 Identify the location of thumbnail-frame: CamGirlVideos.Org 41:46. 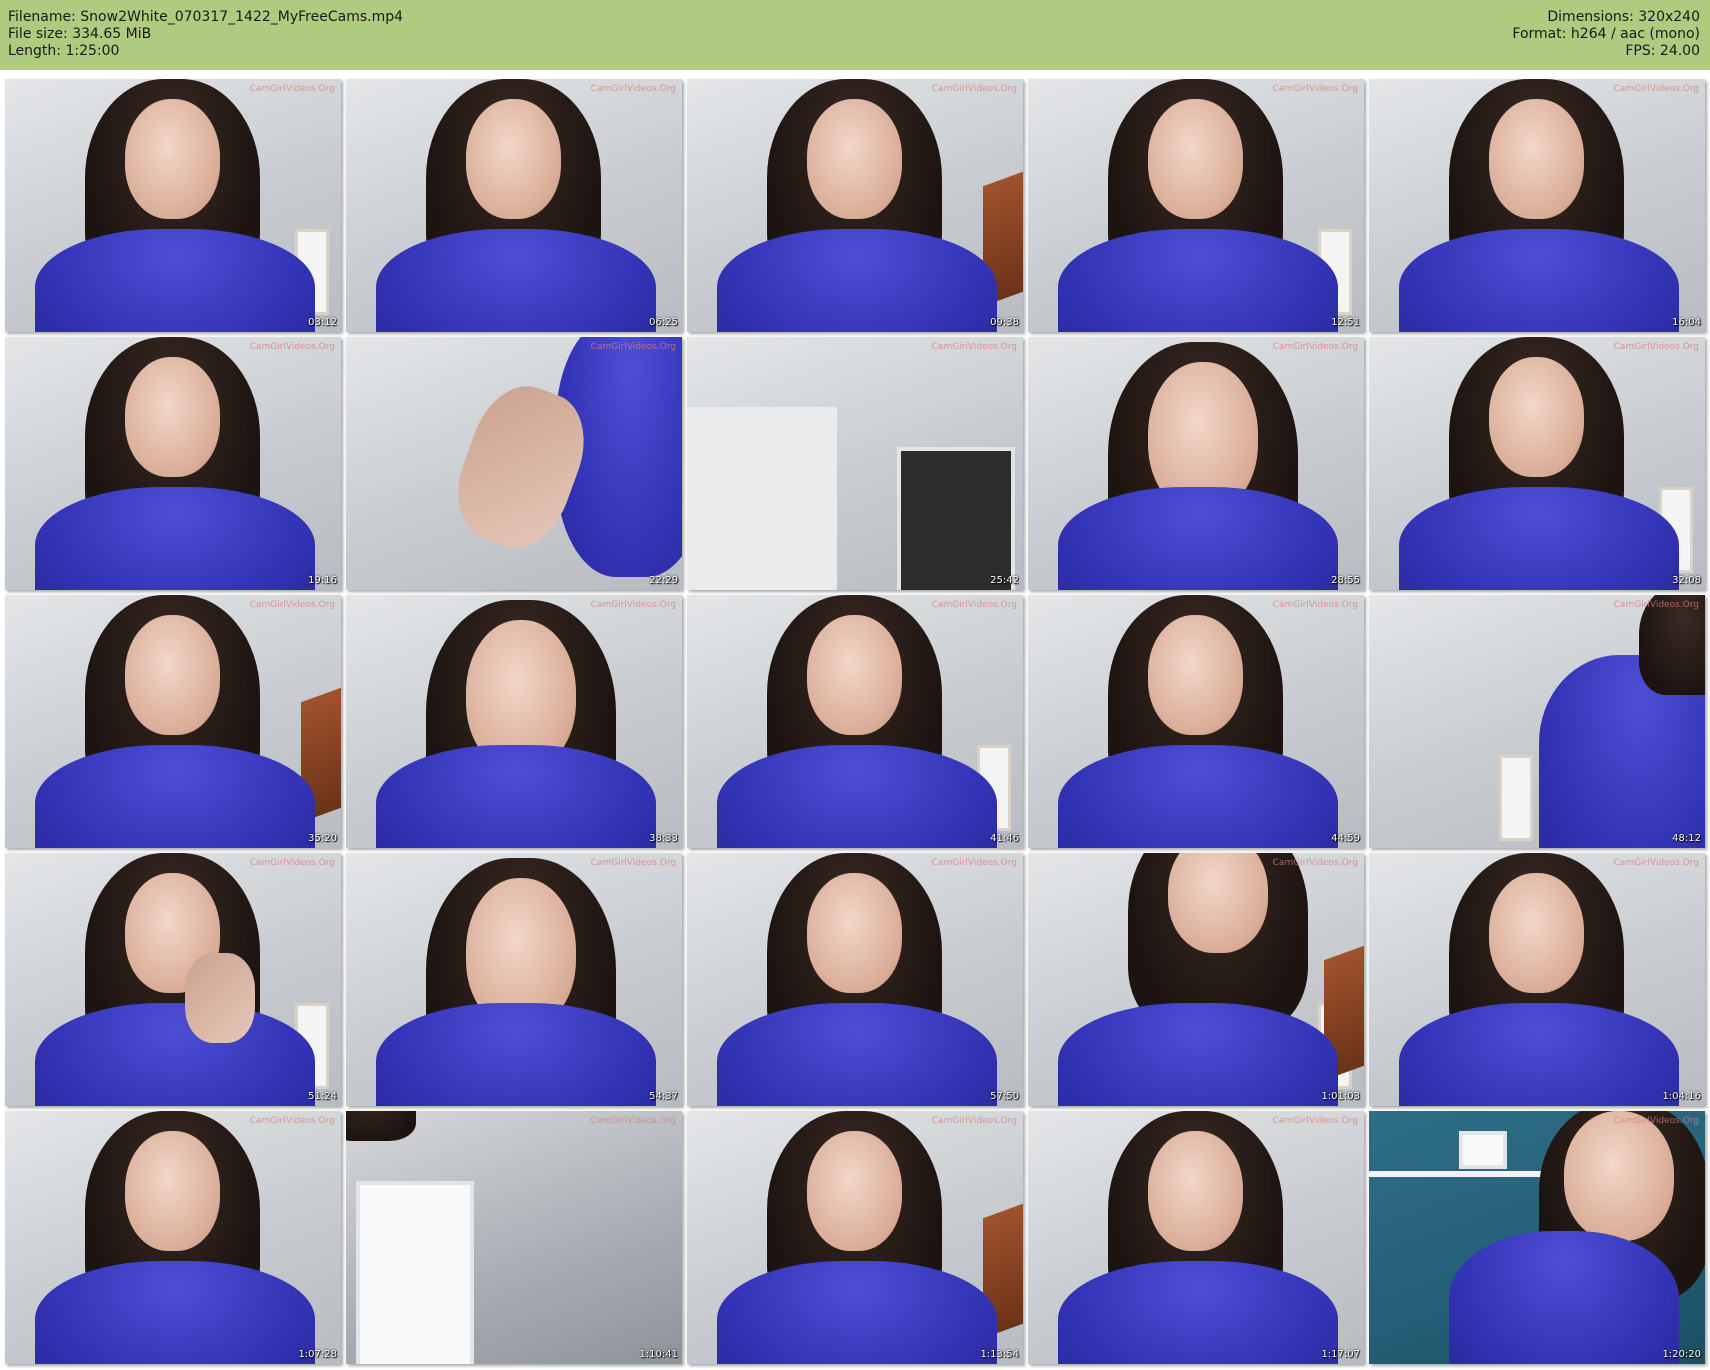
(855, 721).